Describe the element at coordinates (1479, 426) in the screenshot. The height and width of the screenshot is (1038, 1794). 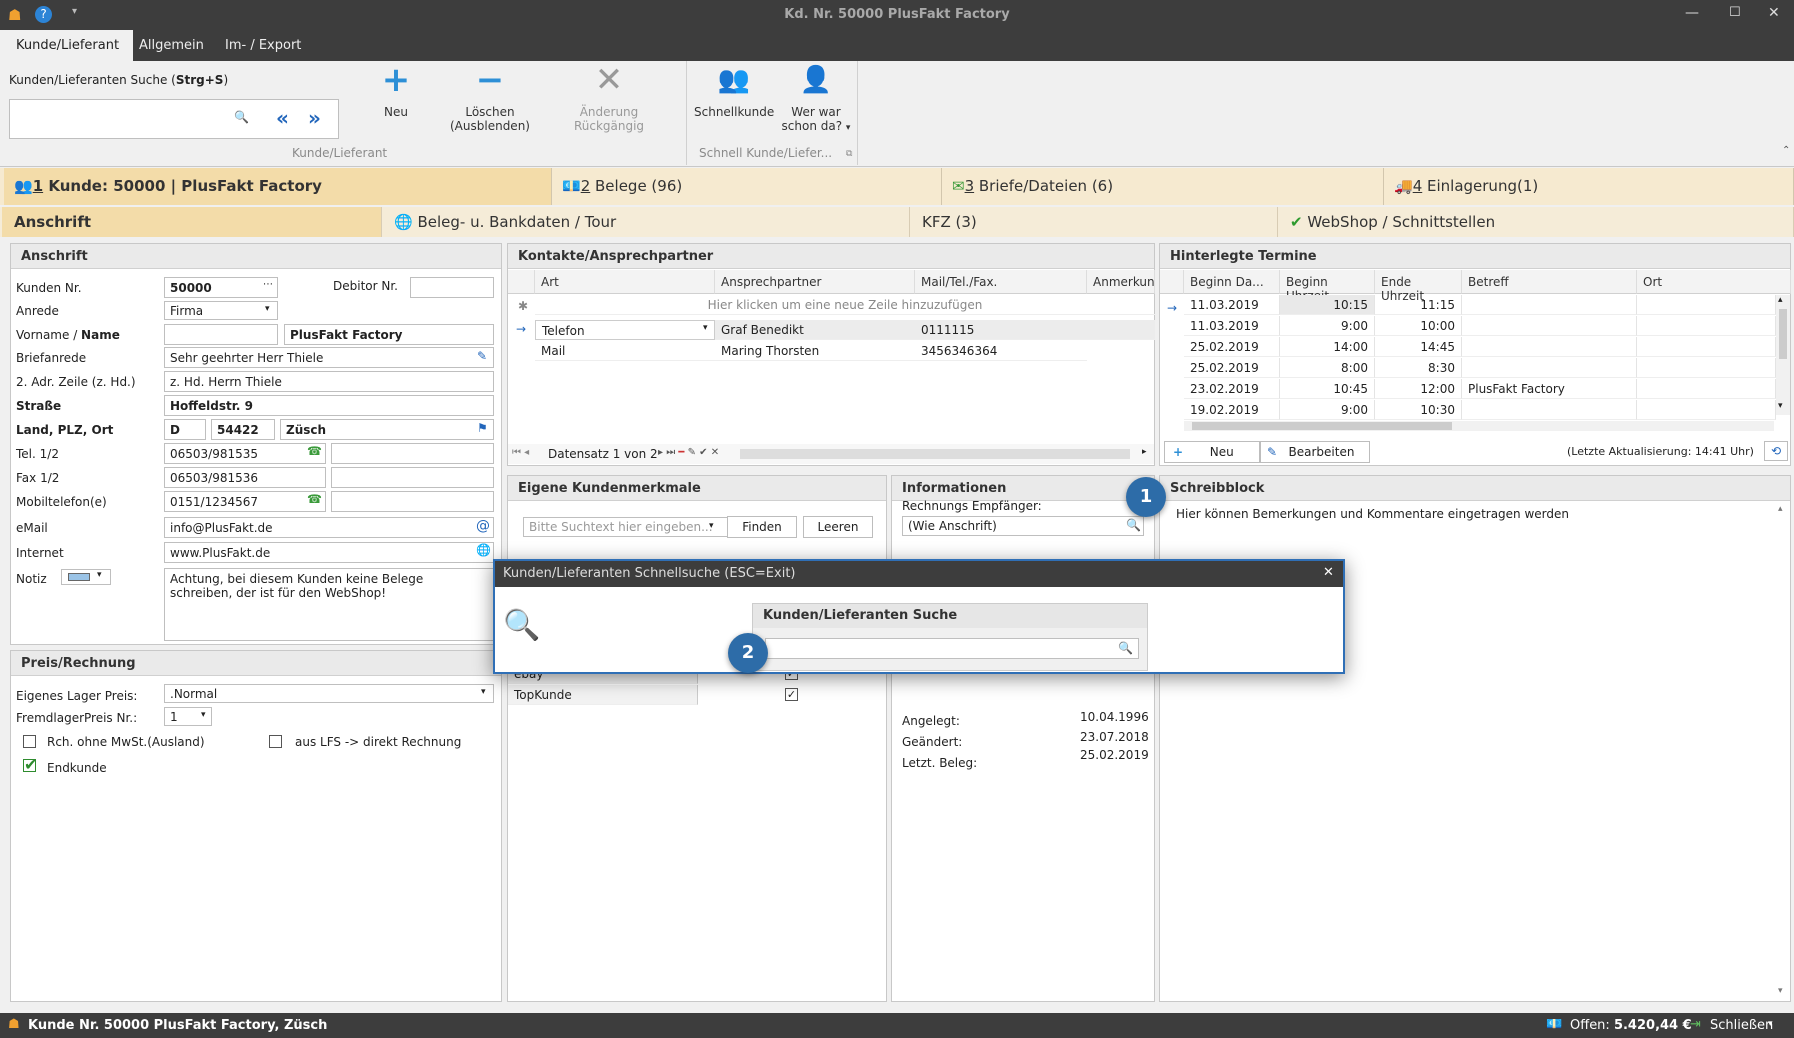
I see `horizontal-scrollbar` at that location.